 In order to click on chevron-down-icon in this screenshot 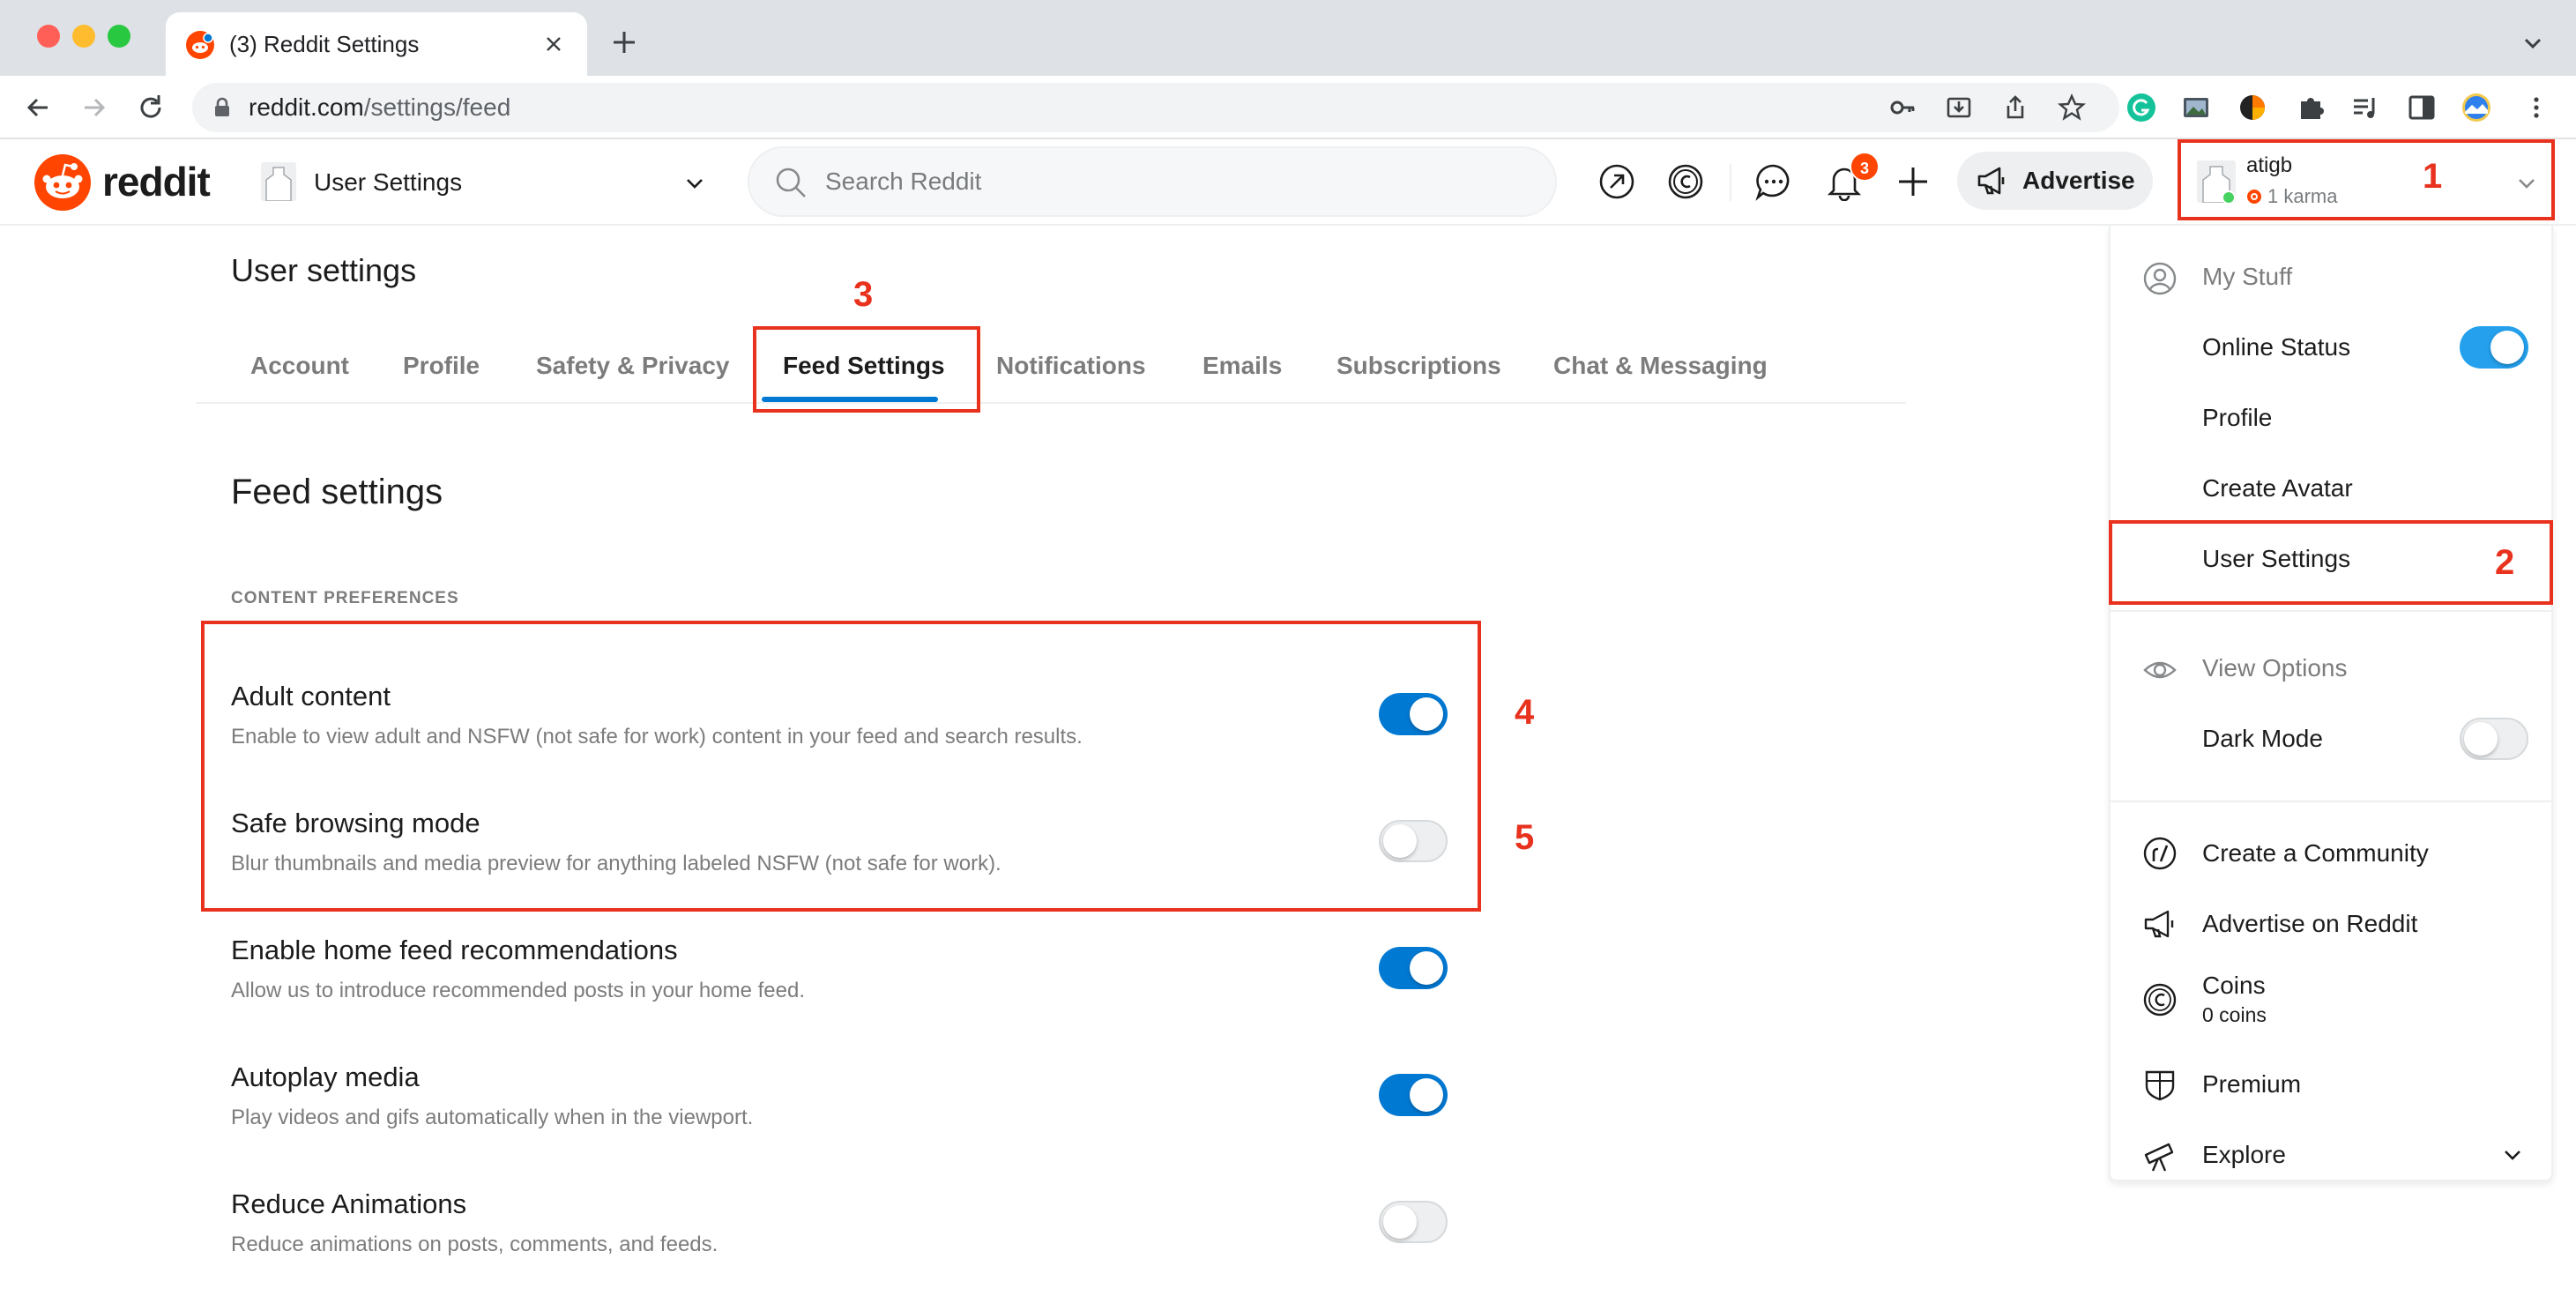, I will do `click(2512, 1155)`.